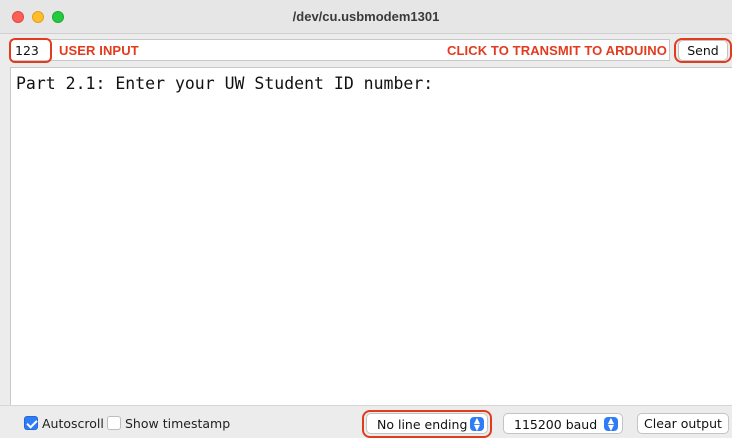  I want to click on title-bar: /dev/cu.usbmodem1301, so click(366, 17).